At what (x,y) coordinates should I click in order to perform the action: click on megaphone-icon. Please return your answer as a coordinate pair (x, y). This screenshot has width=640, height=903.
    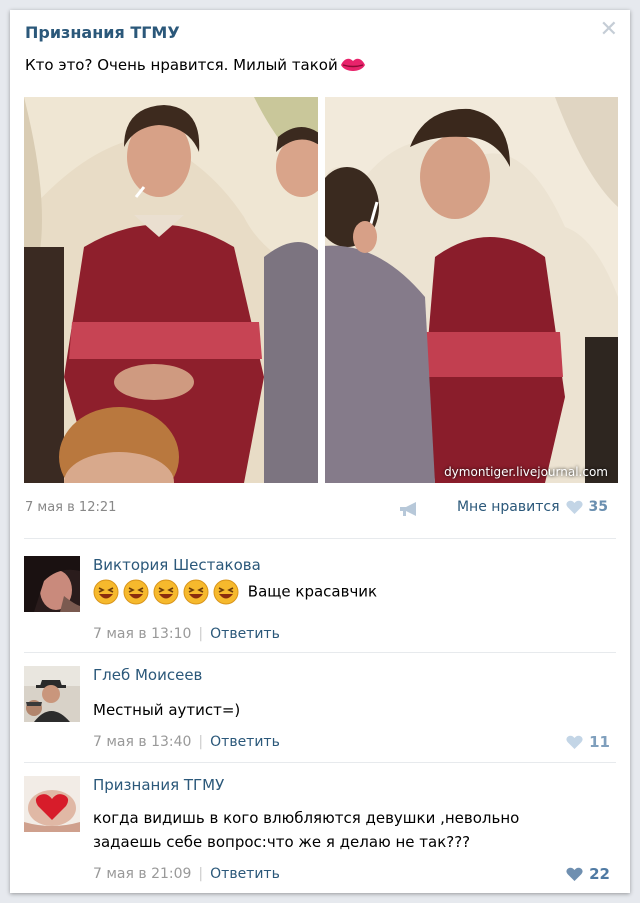
    Looking at the image, I should click on (409, 509).